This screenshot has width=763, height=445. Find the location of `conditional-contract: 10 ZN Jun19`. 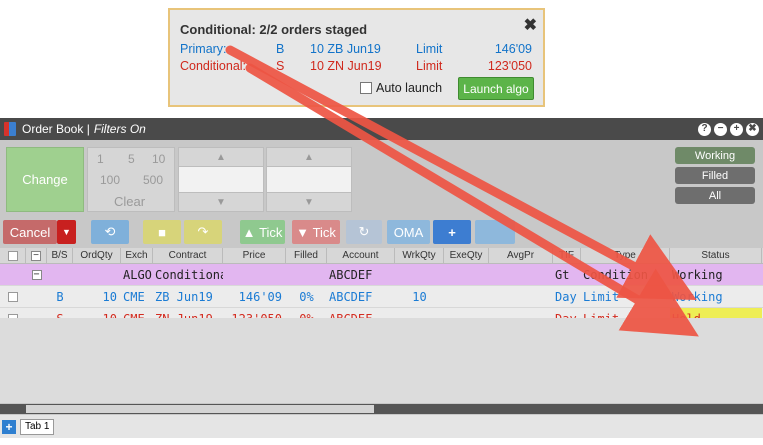

conditional-contract: 10 ZN Jun19 is located at coordinates (346, 66).